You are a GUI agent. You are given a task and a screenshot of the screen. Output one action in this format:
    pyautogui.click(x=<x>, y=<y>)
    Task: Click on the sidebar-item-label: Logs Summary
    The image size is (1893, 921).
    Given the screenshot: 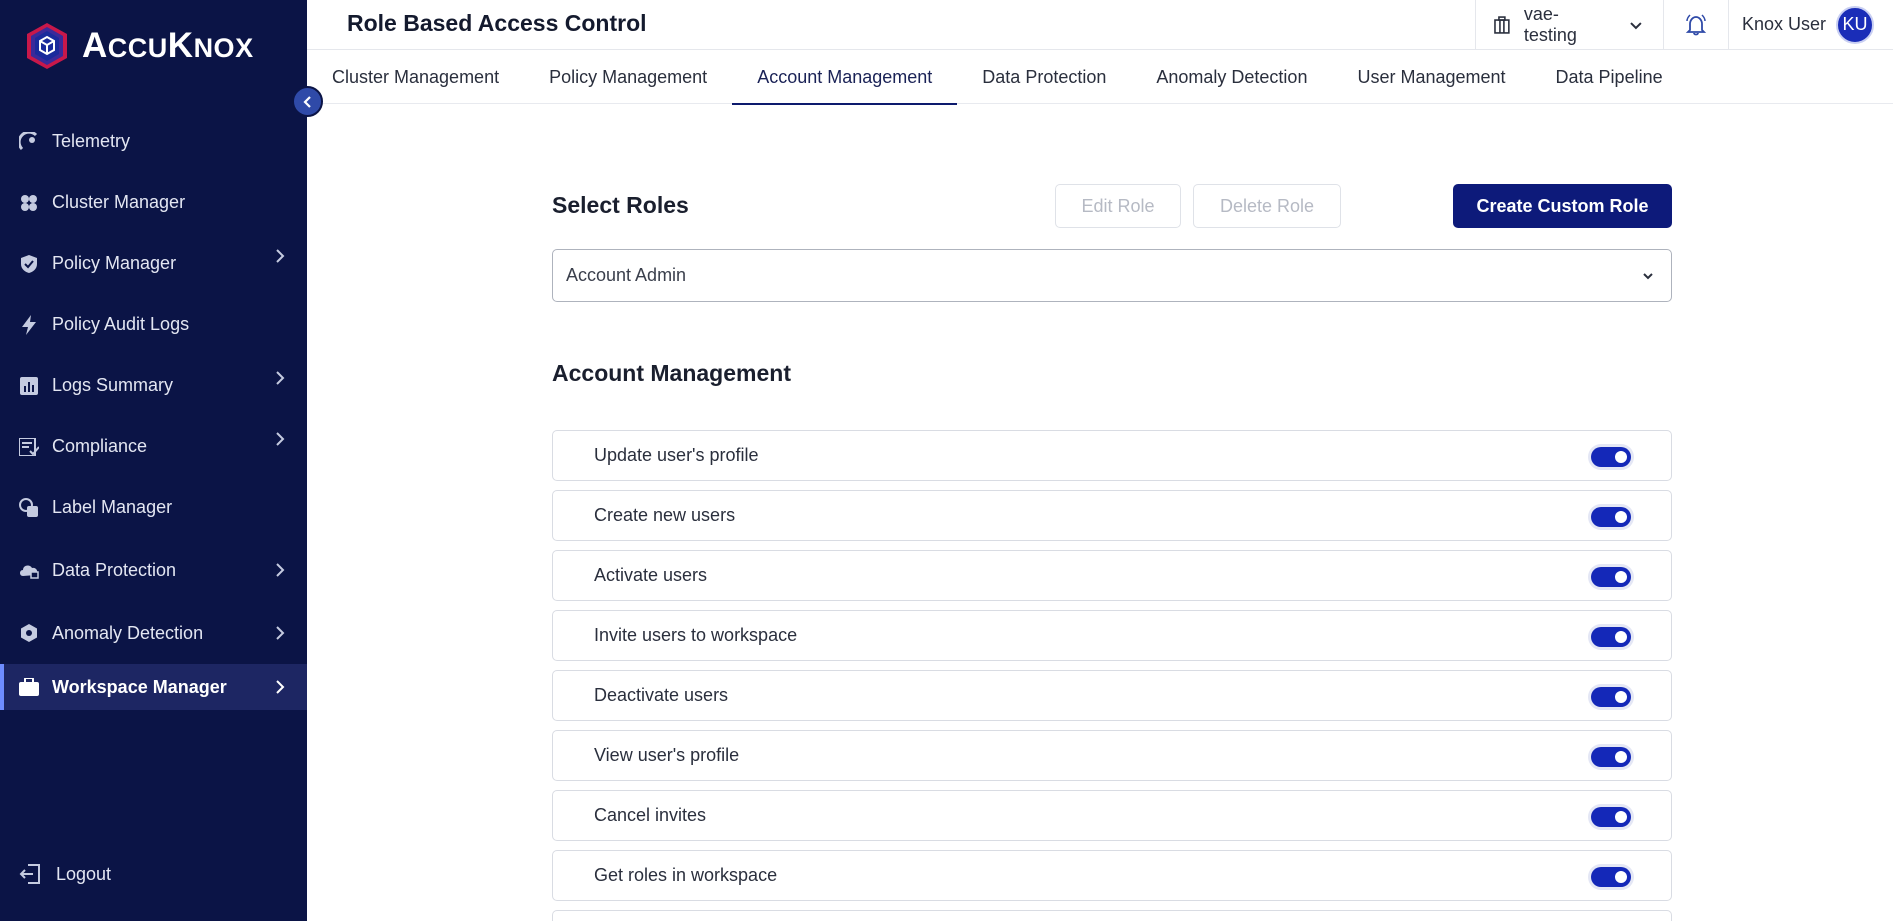 What is the action you would take?
    pyautogui.click(x=113, y=385)
    